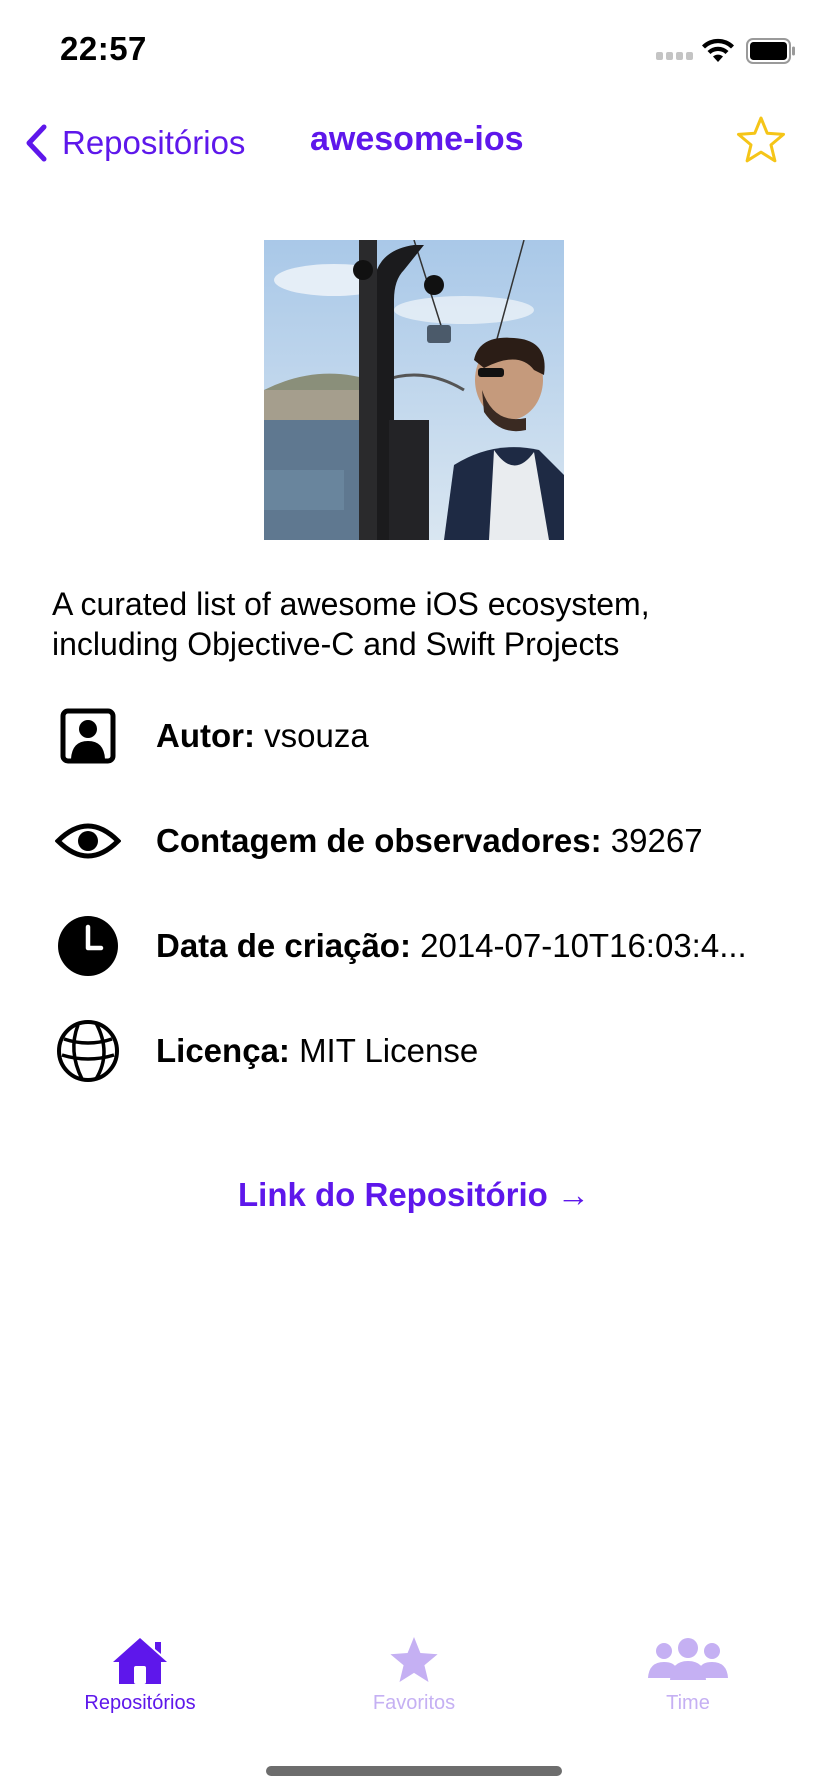  I want to click on clock-icon, so click(88, 946).